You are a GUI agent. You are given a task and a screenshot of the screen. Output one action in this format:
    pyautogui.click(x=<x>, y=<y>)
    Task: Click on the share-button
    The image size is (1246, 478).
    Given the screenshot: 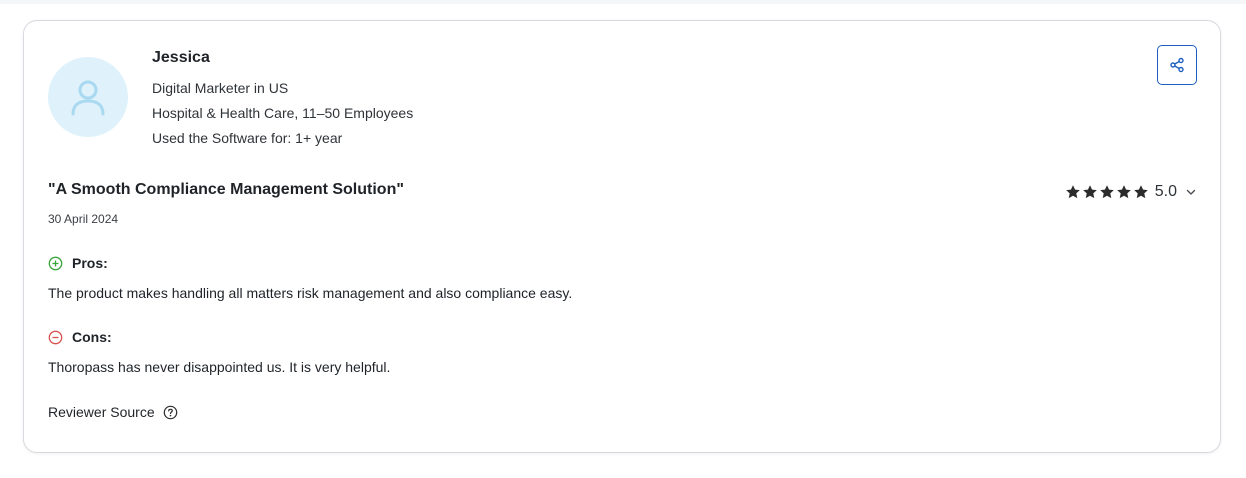 What is the action you would take?
    pyautogui.click(x=1177, y=65)
    